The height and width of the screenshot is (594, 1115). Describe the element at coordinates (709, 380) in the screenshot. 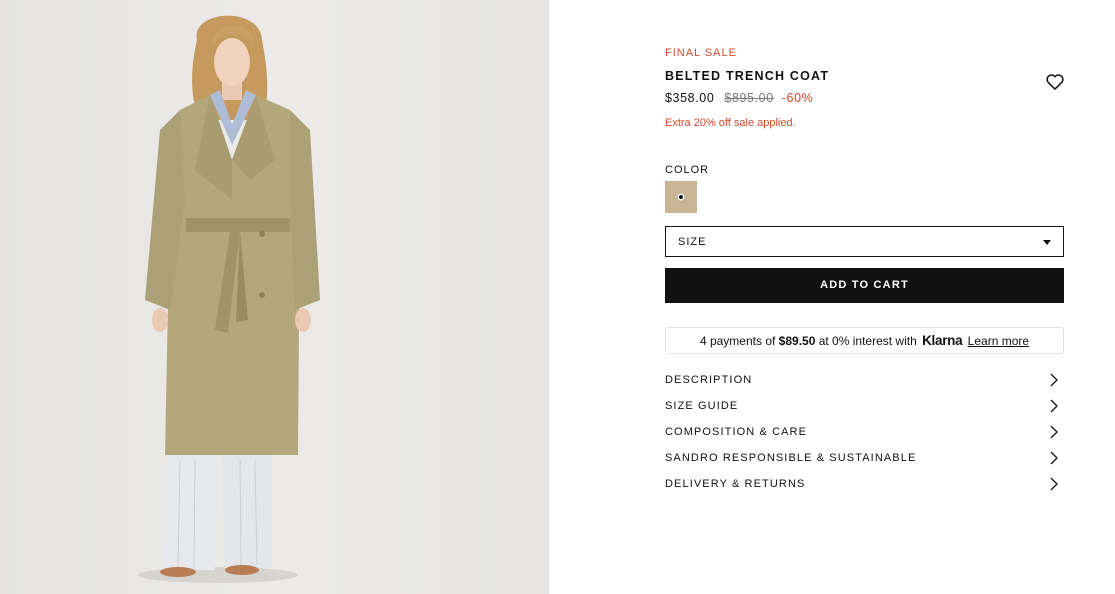

I see `accordion-label: DESCRIPTION` at that location.